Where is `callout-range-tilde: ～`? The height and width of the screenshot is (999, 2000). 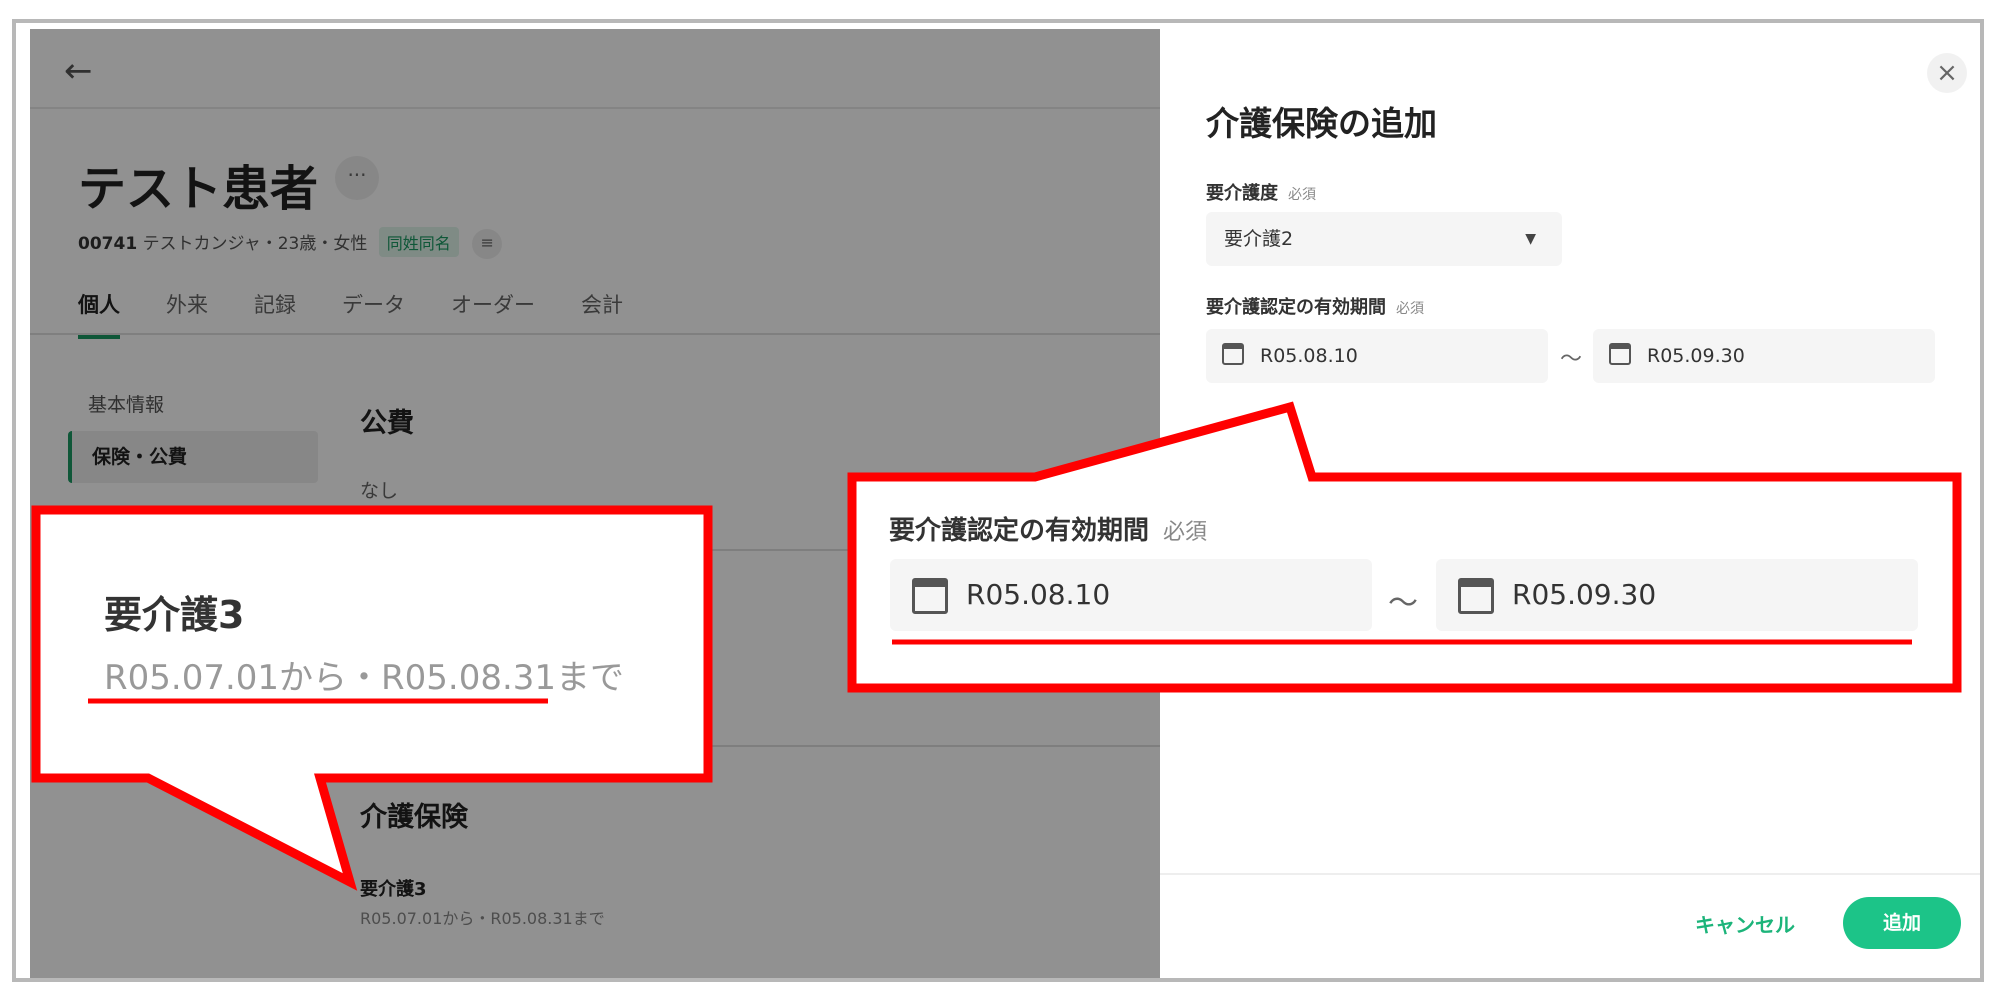 callout-range-tilde: ～ is located at coordinates (1403, 603).